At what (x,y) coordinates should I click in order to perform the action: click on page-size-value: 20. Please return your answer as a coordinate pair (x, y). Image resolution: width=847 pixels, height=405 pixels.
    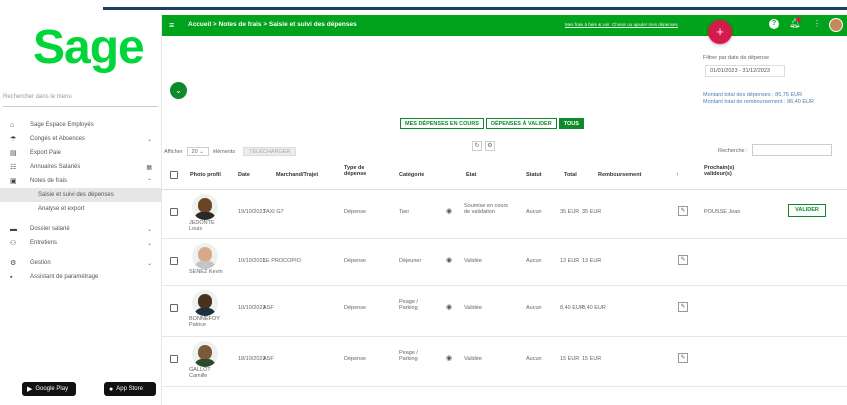
    Looking at the image, I should click on (194, 152).